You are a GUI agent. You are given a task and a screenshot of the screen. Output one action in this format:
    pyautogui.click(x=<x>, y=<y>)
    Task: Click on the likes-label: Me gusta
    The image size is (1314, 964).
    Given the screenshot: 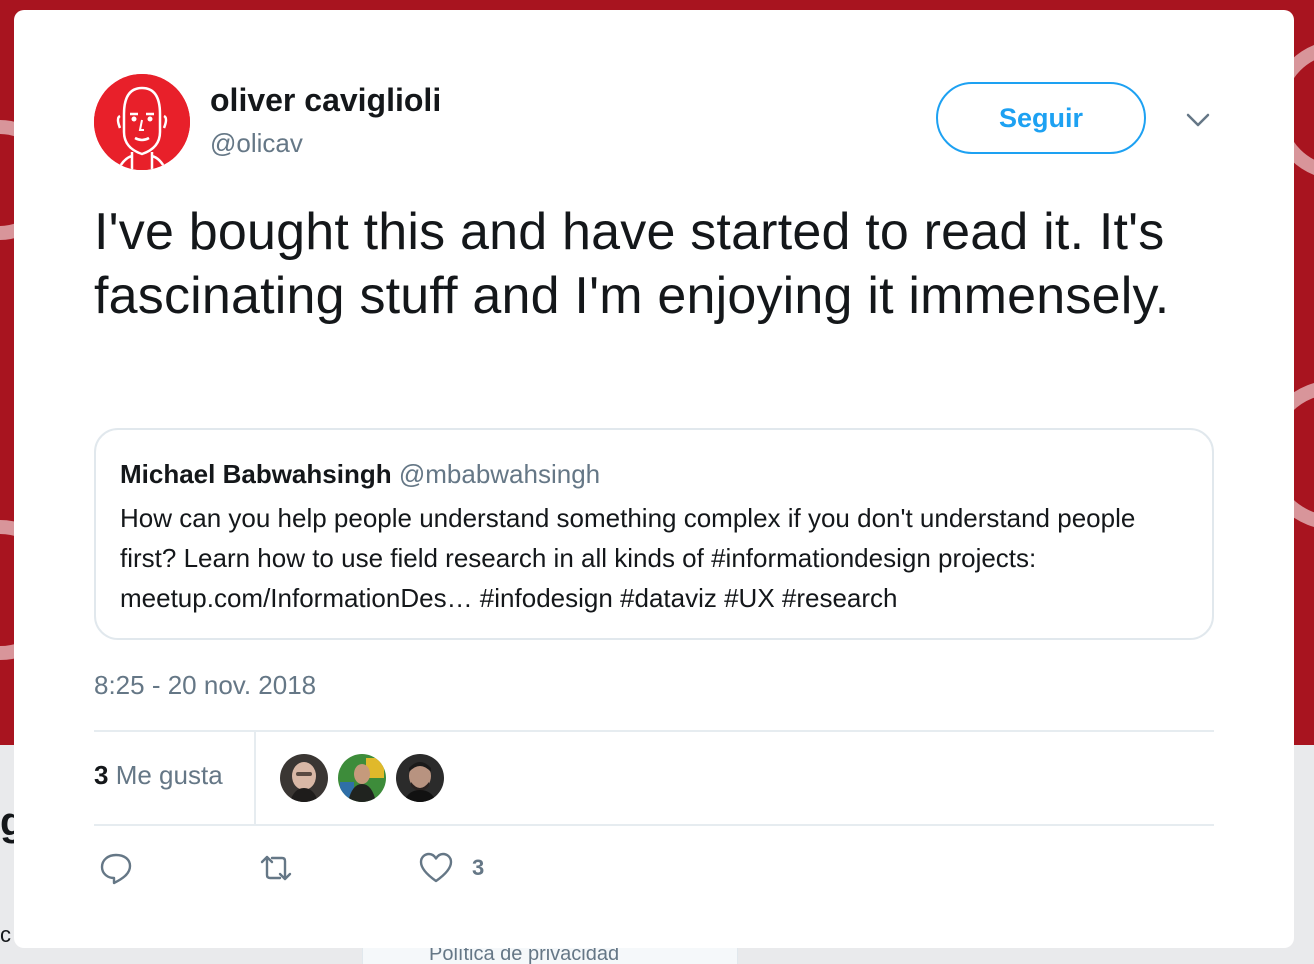 What is the action you would take?
    pyautogui.click(x=169, y=775)
    